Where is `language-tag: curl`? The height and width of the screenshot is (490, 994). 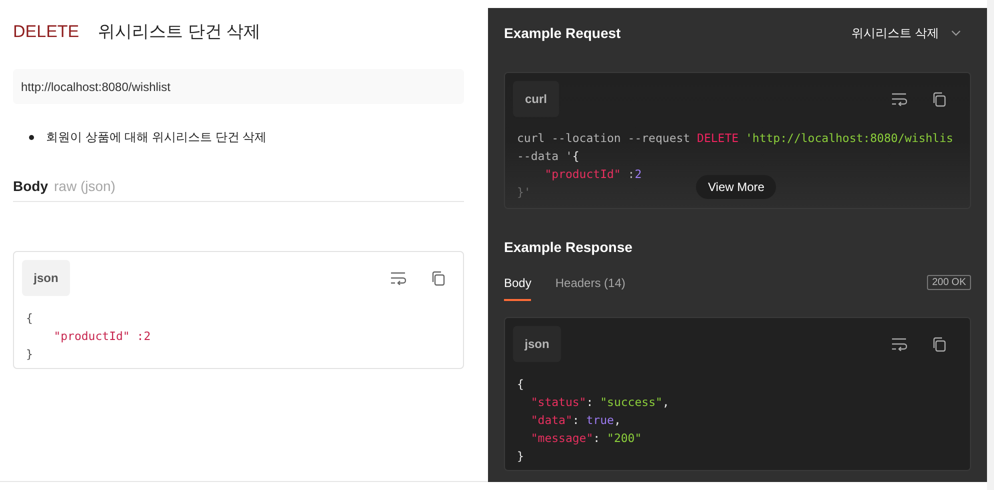
language-tag: curl is located at coordinates (536, 99).